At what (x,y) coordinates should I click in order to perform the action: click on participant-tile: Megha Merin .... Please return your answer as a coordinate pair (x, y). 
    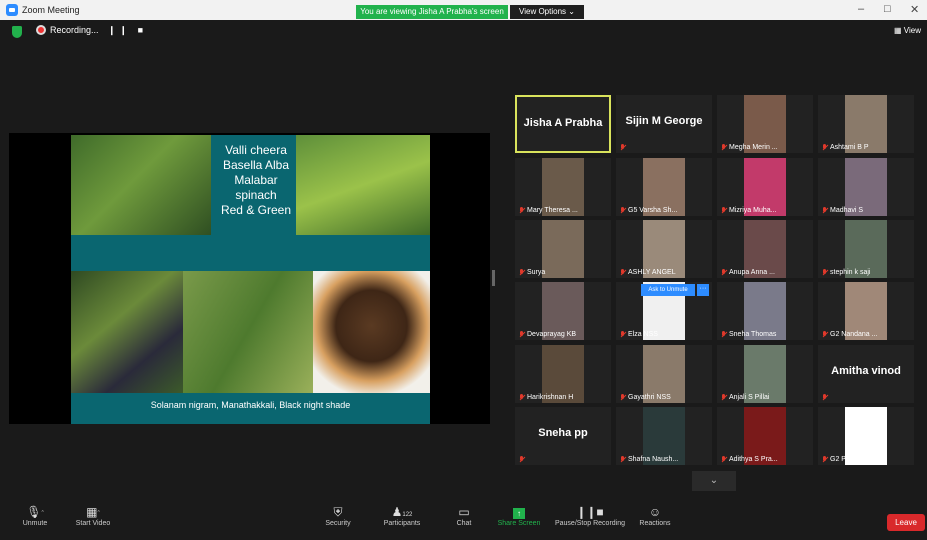
    Looking at the image, I should click on (765, 124).